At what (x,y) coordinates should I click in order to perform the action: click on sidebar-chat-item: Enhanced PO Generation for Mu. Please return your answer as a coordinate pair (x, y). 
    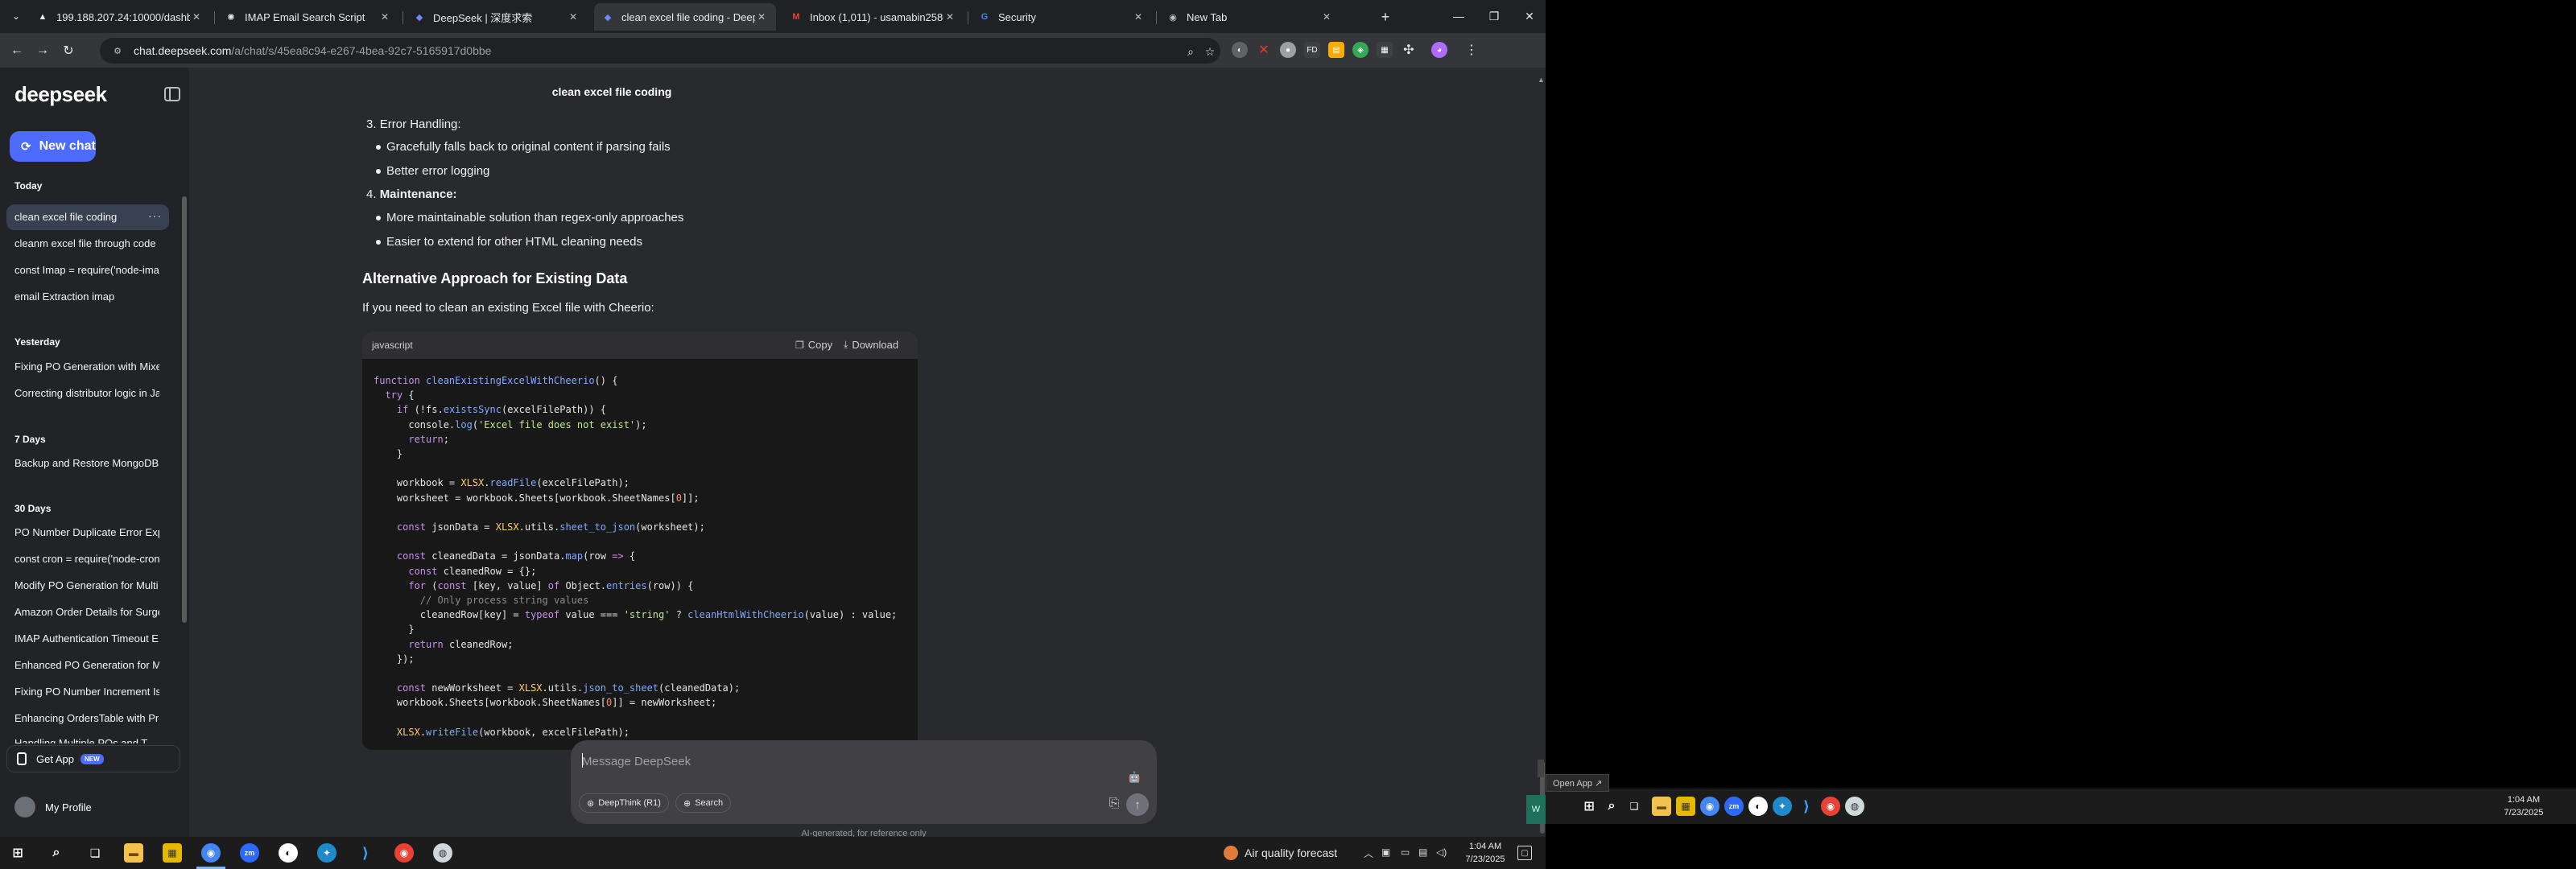
    Looking at the image, I should click on (86, 665).